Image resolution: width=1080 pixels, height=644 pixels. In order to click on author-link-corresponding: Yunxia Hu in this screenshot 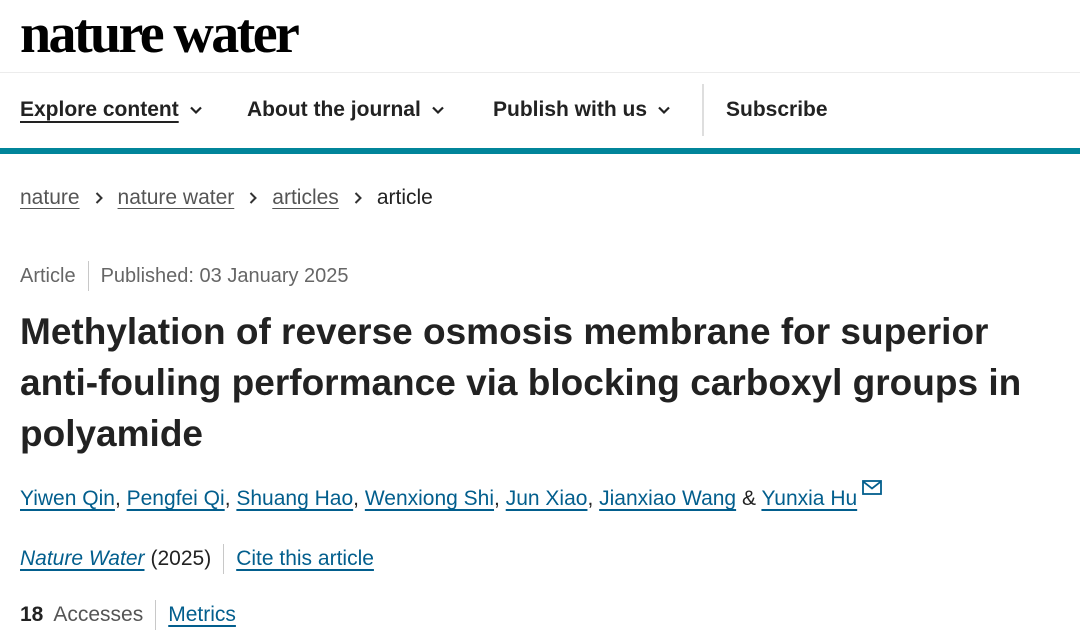, I will do `click(809, 498)`.